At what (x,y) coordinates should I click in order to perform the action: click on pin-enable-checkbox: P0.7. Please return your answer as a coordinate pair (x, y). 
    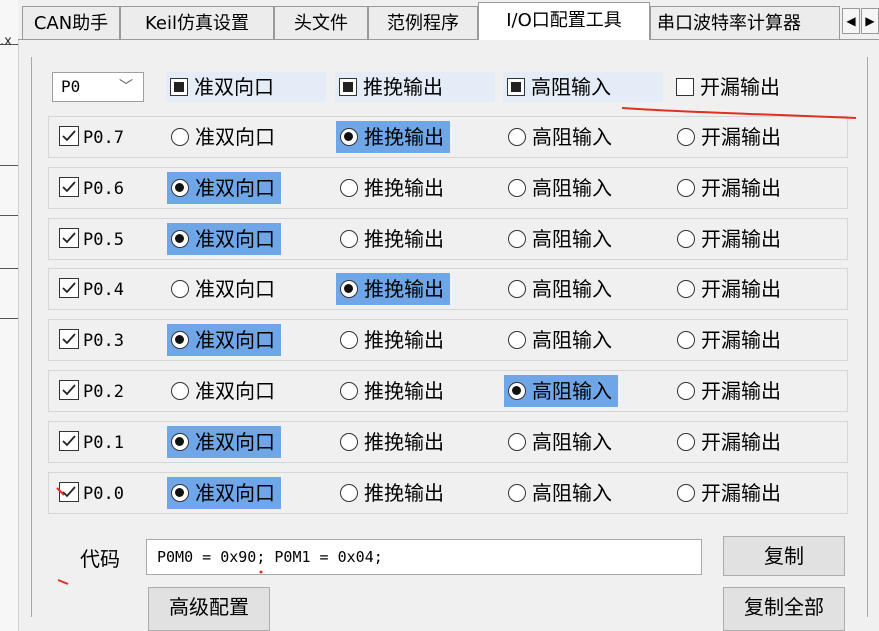
    Looking at the image, I should click on (91, 138).